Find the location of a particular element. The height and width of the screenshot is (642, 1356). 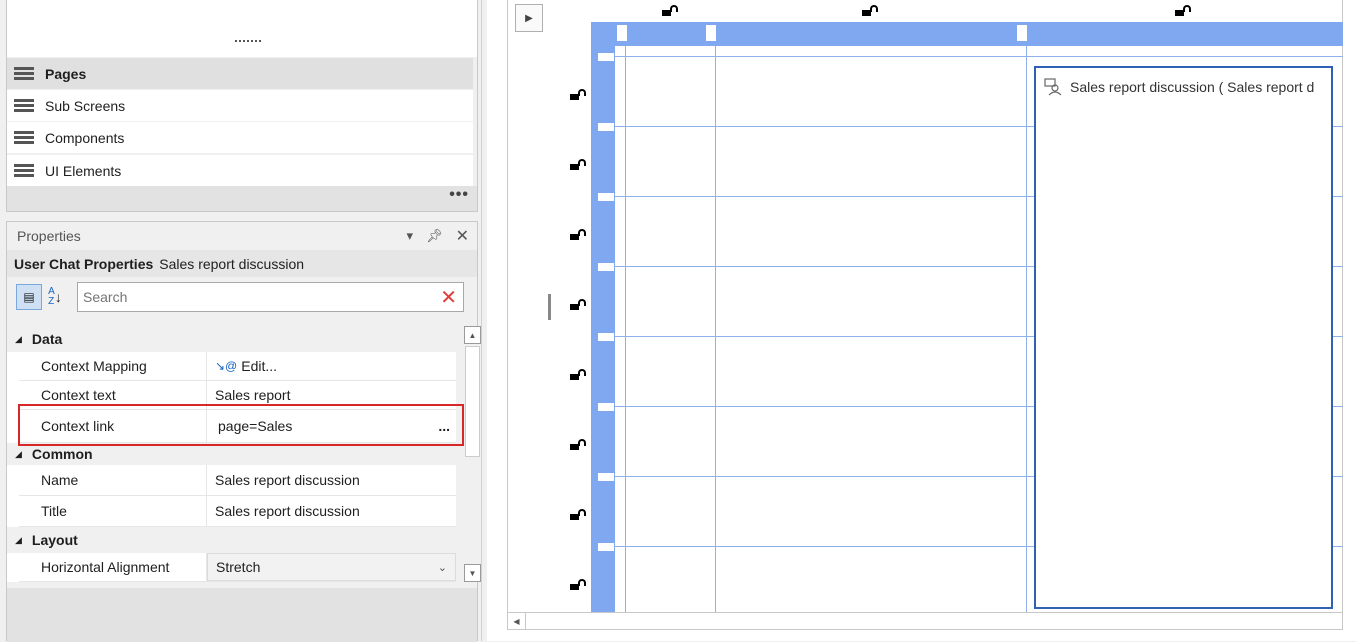

search-box: ✕ is located at coordinates (270, 297).